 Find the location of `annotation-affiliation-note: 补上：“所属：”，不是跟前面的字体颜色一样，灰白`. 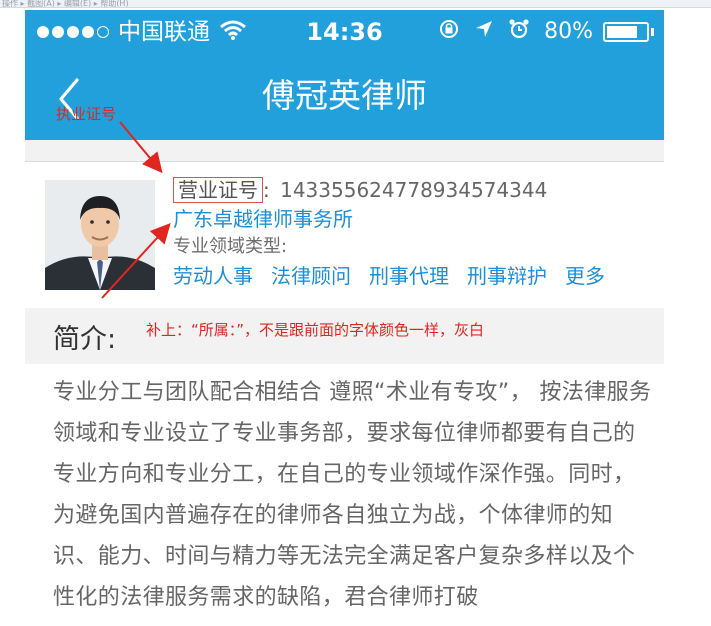

annotation-affiliation-note: 补上：“所属：”，不是跟前面的字体颜色一样，灰白 is located at coordinates (315, 330).